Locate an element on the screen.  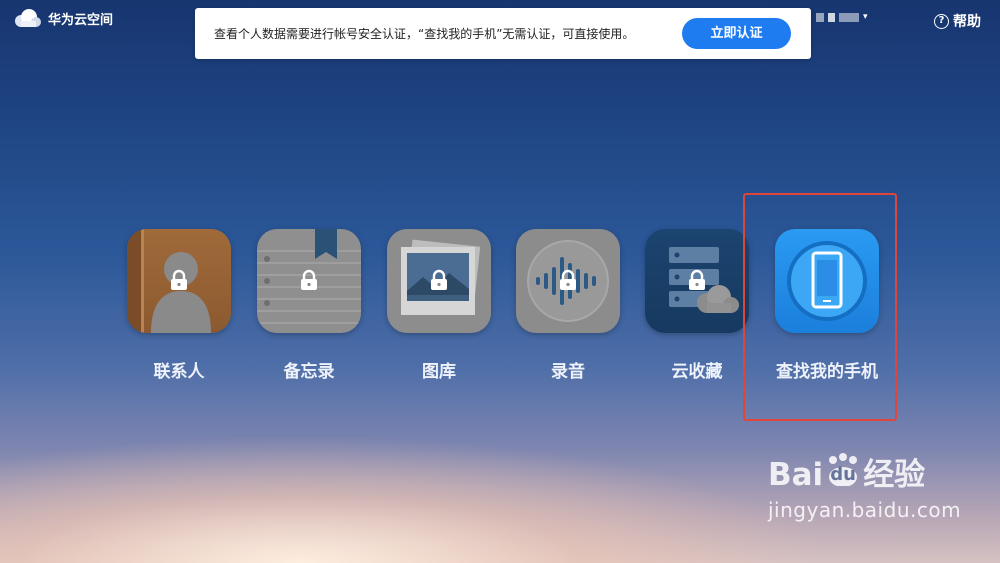
app-contacts: 联系人 is located at coordinates (179, 305).